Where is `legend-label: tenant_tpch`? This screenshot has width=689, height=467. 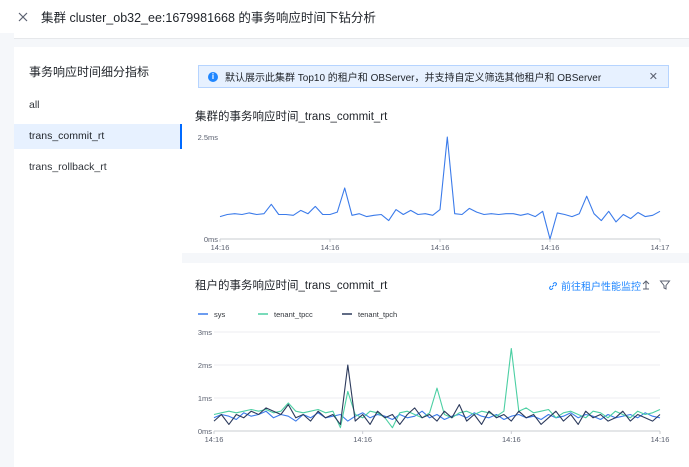
legend-label: tenant_tpch is located at coordinates (377, 314).